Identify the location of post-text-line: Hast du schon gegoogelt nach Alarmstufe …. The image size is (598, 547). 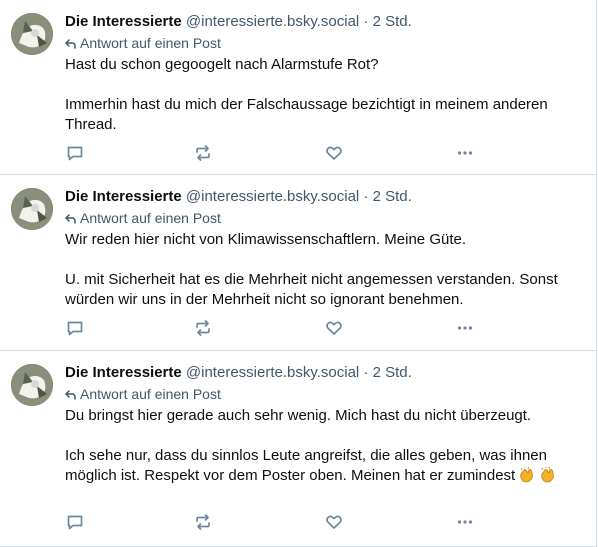
(222, 64).